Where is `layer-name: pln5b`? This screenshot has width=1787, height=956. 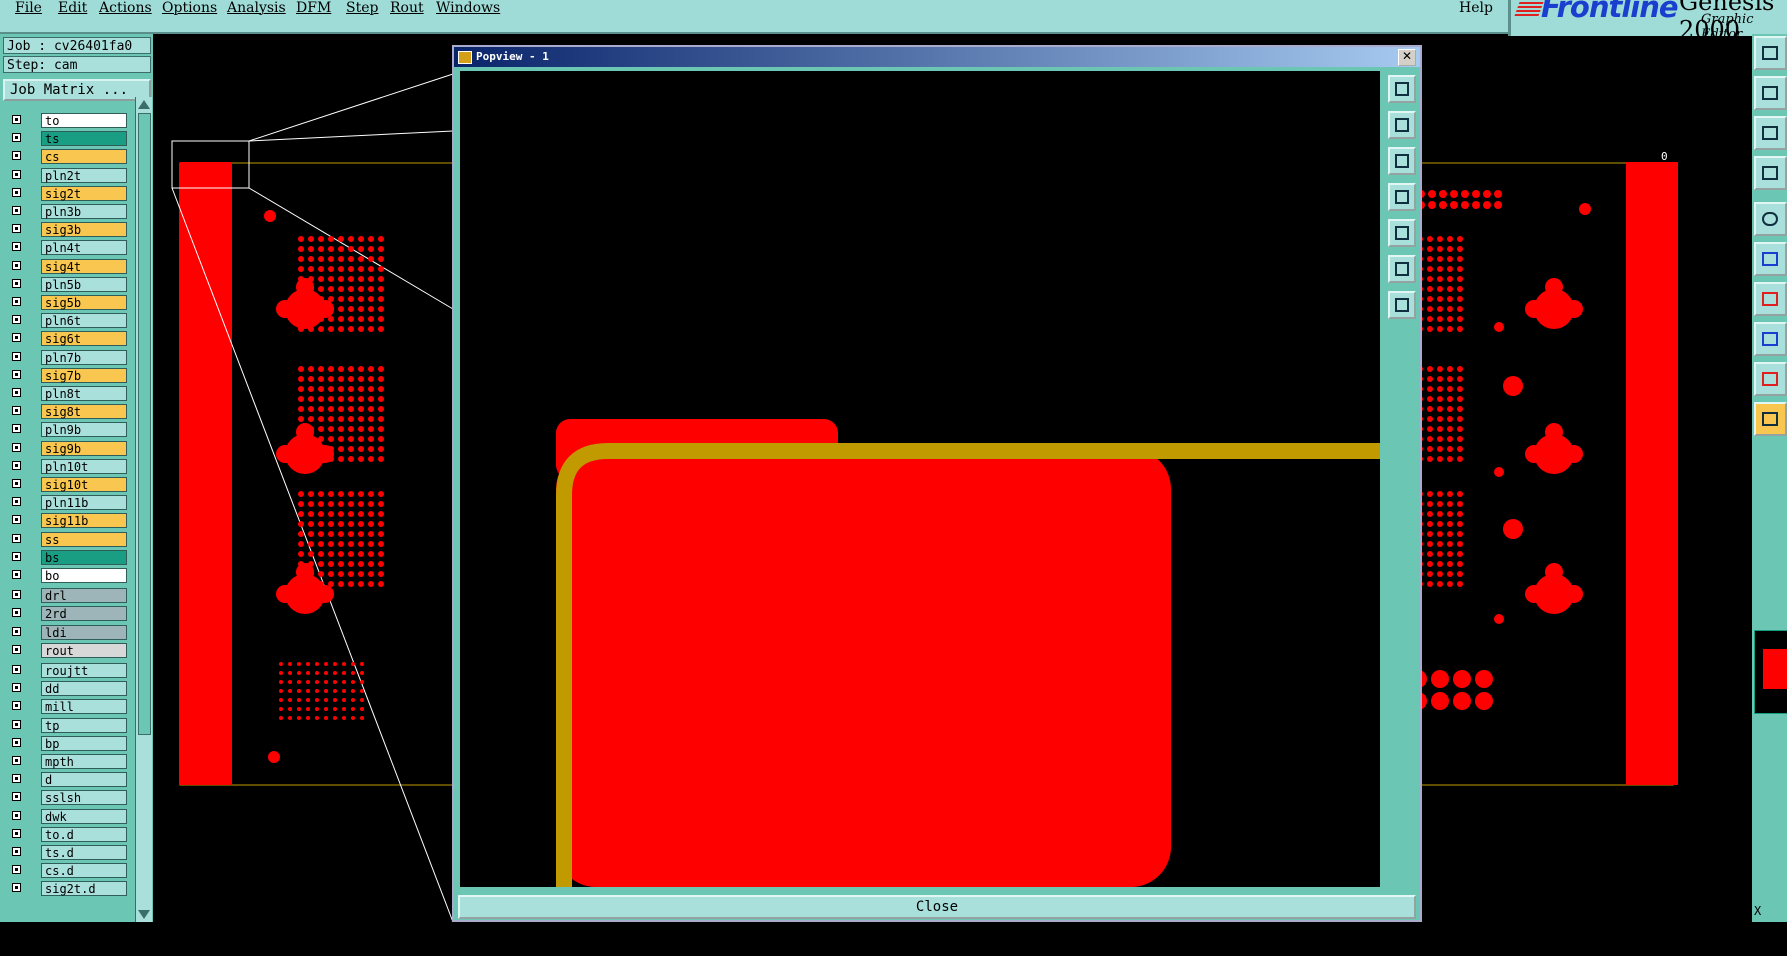
layer-name: pln5b is located at coordinates (84, 284).